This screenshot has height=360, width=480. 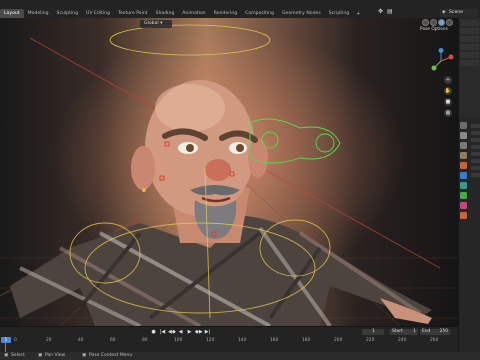 I want to click on ruler-tick-label: 0, so click(x=15, y=340).